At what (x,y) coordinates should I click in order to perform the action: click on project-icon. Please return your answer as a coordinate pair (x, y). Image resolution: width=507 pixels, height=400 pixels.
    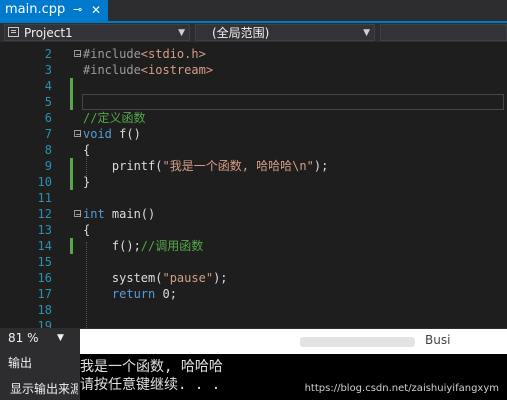
    Looking at the image, I should click on (13, 32).